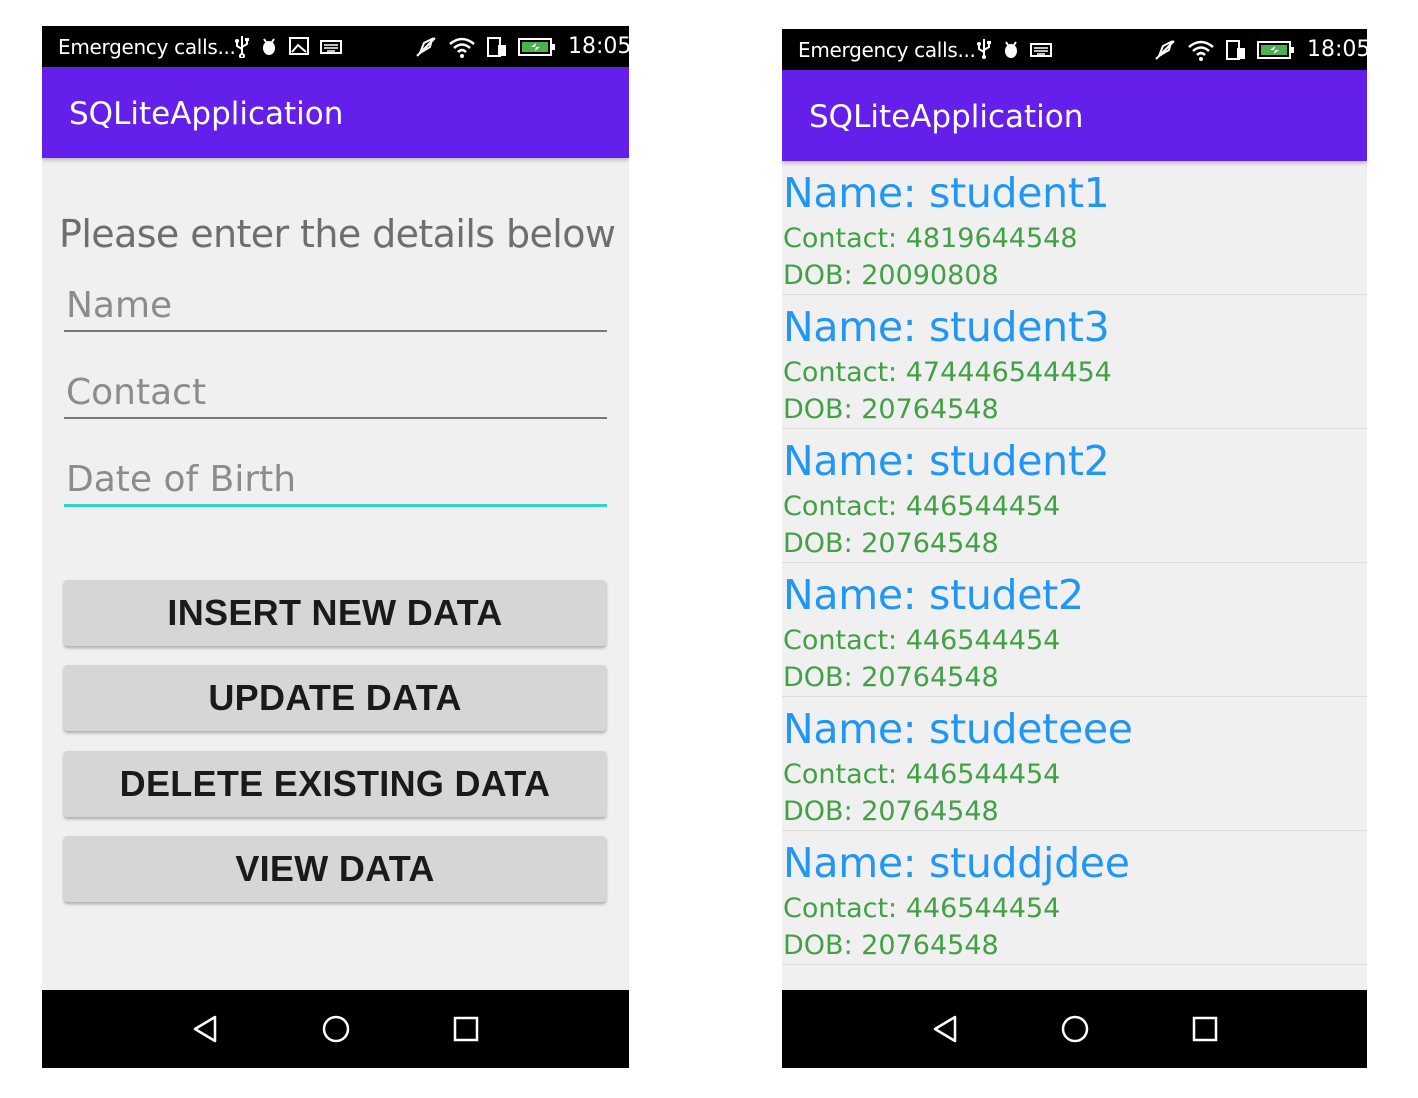  I want to click on student-contact: Contact: 474446544454, so click(947, 372).